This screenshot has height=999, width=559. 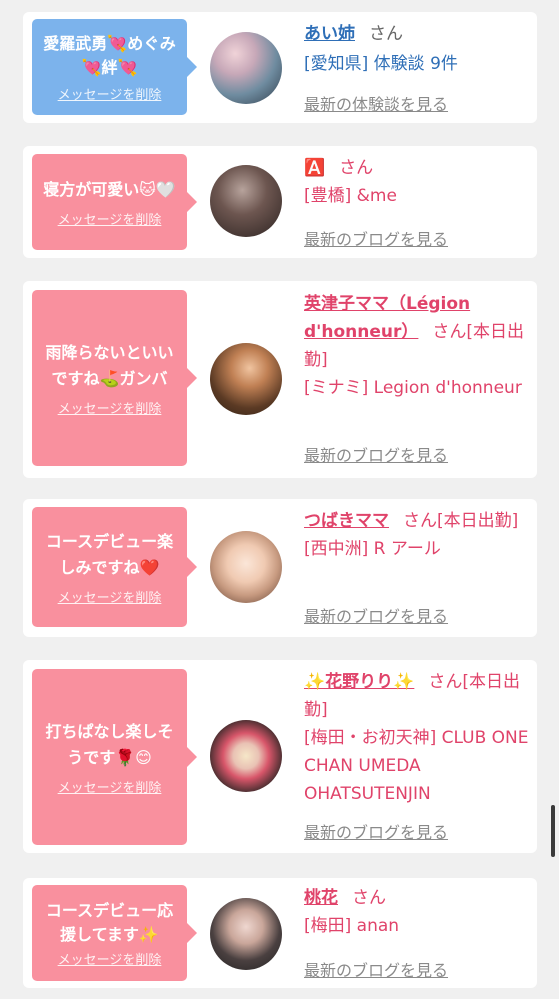 What do you see at coordinates (419, 535) in the screenshot?
I see `user-info: つばきママ さん[本日出勤] [西中洲] R アール` at bounding box center [419, 535].